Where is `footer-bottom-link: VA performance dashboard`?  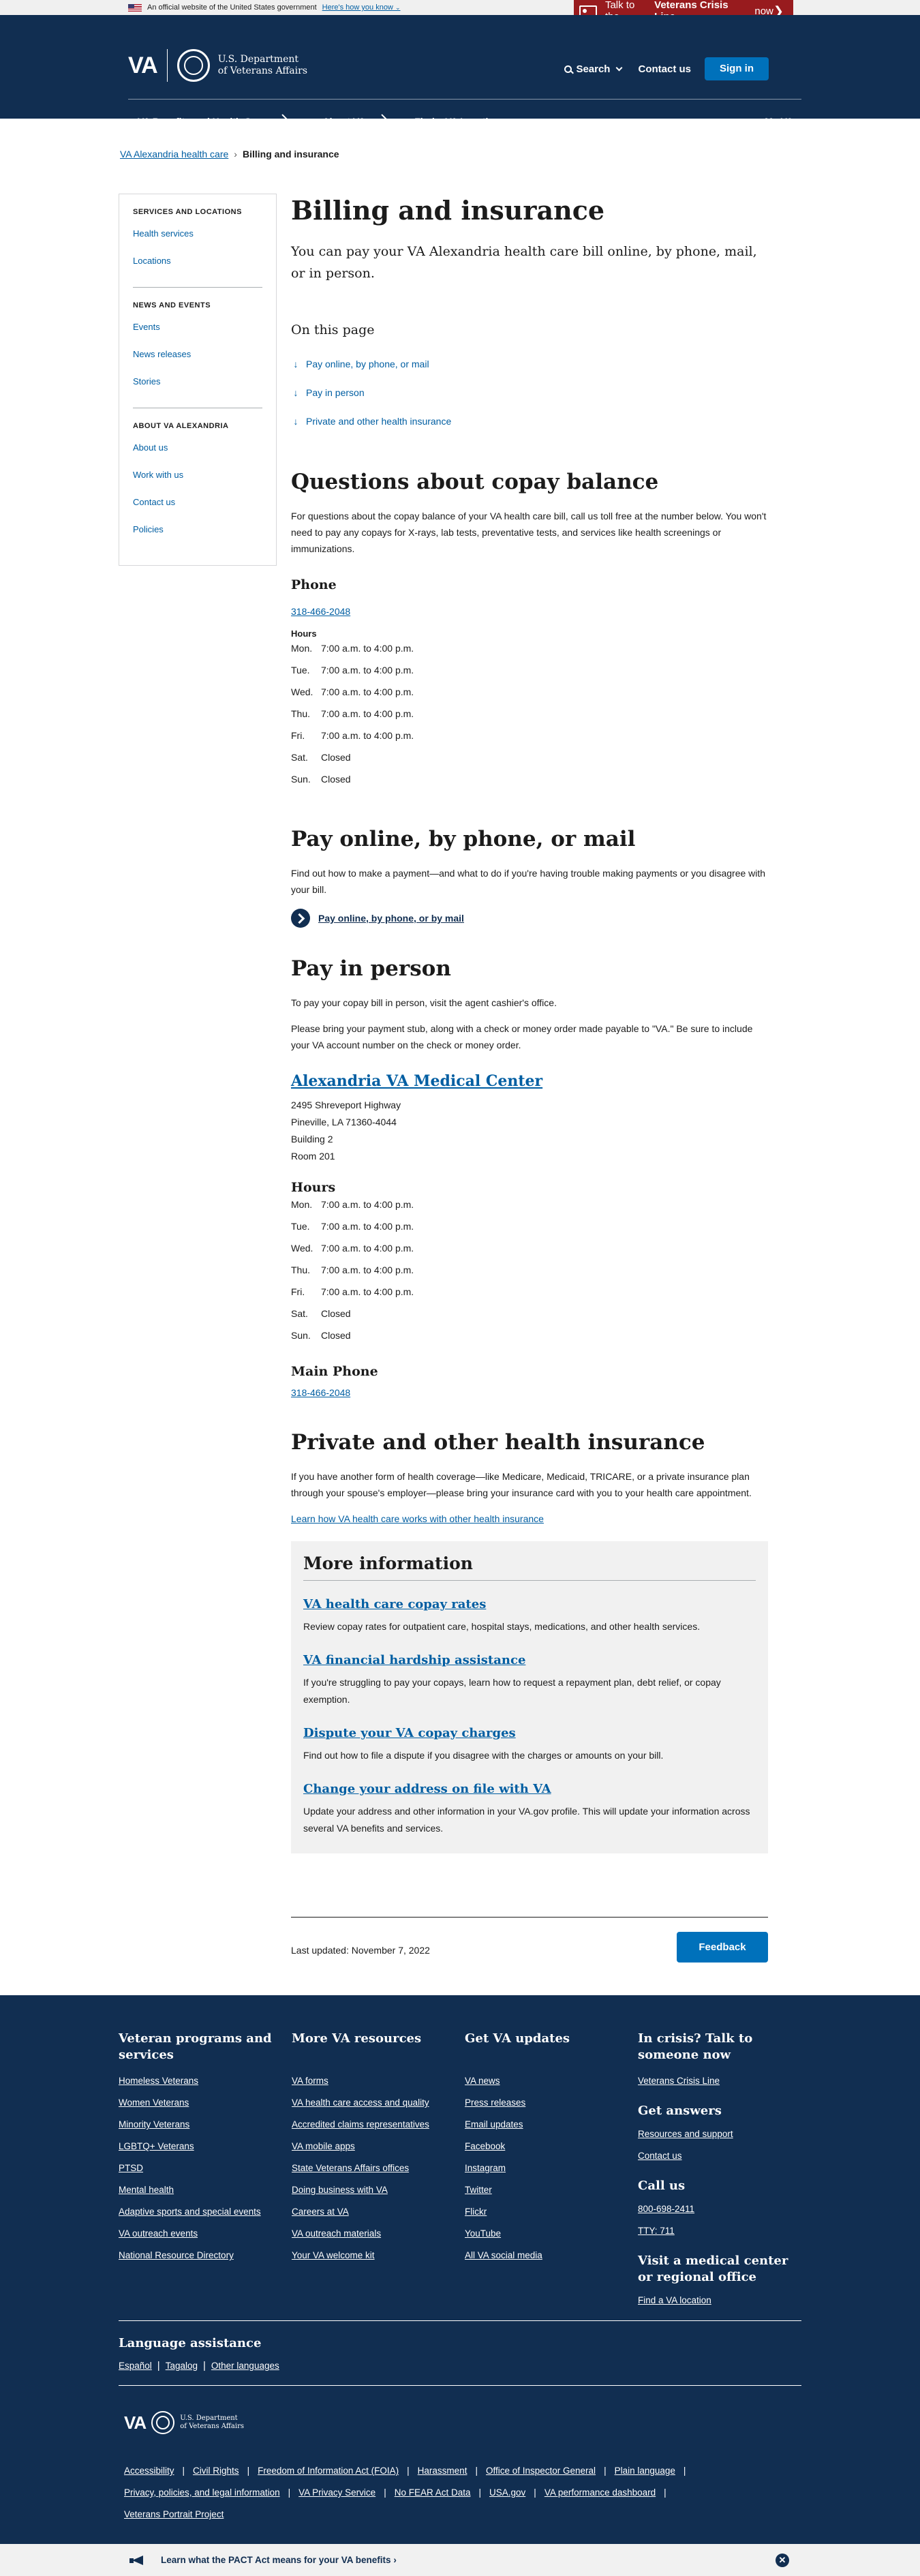 footer-bottom-link: VA performance dashboard is located at coordinates (600, 2492).